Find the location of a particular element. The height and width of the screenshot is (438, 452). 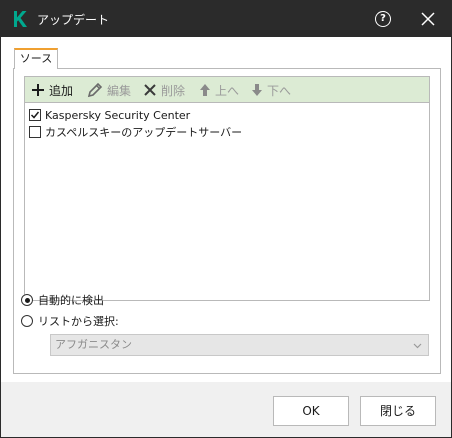

close-button: 閉じる is located at coordinates (398, 411).